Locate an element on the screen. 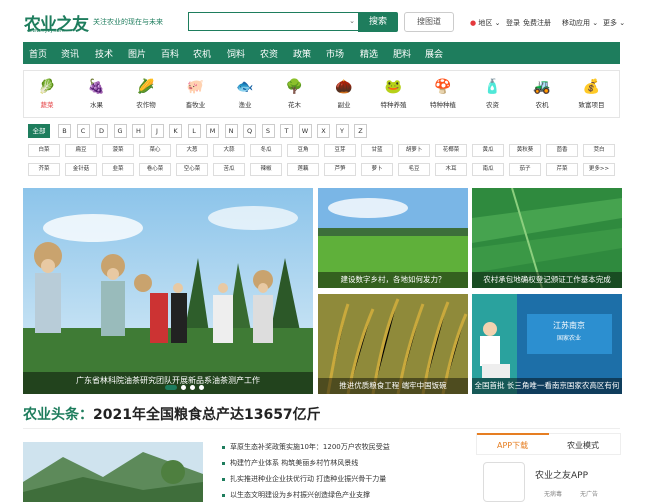 Image resolution: width=650 pixels, height=502 pixels. category-item: 🌳 花木 is located at coordinates (295, 93).